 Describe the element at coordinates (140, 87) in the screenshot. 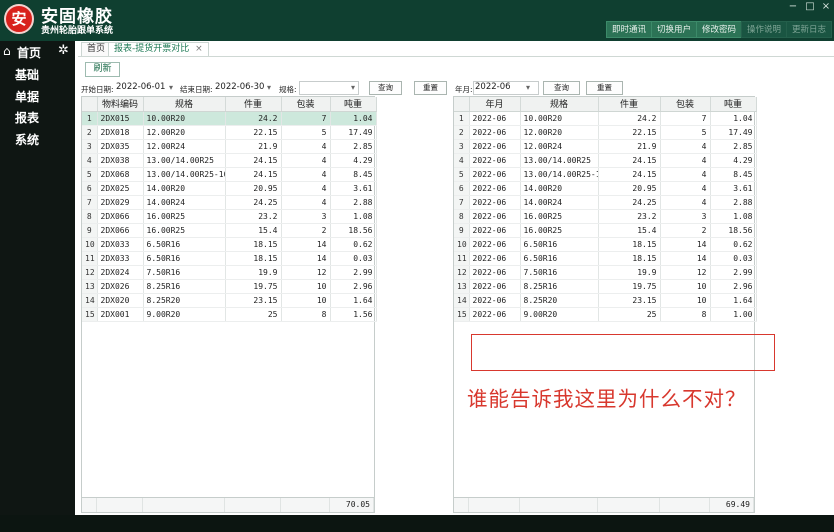

I see `start-date-input: 2022-06-01` at that location.